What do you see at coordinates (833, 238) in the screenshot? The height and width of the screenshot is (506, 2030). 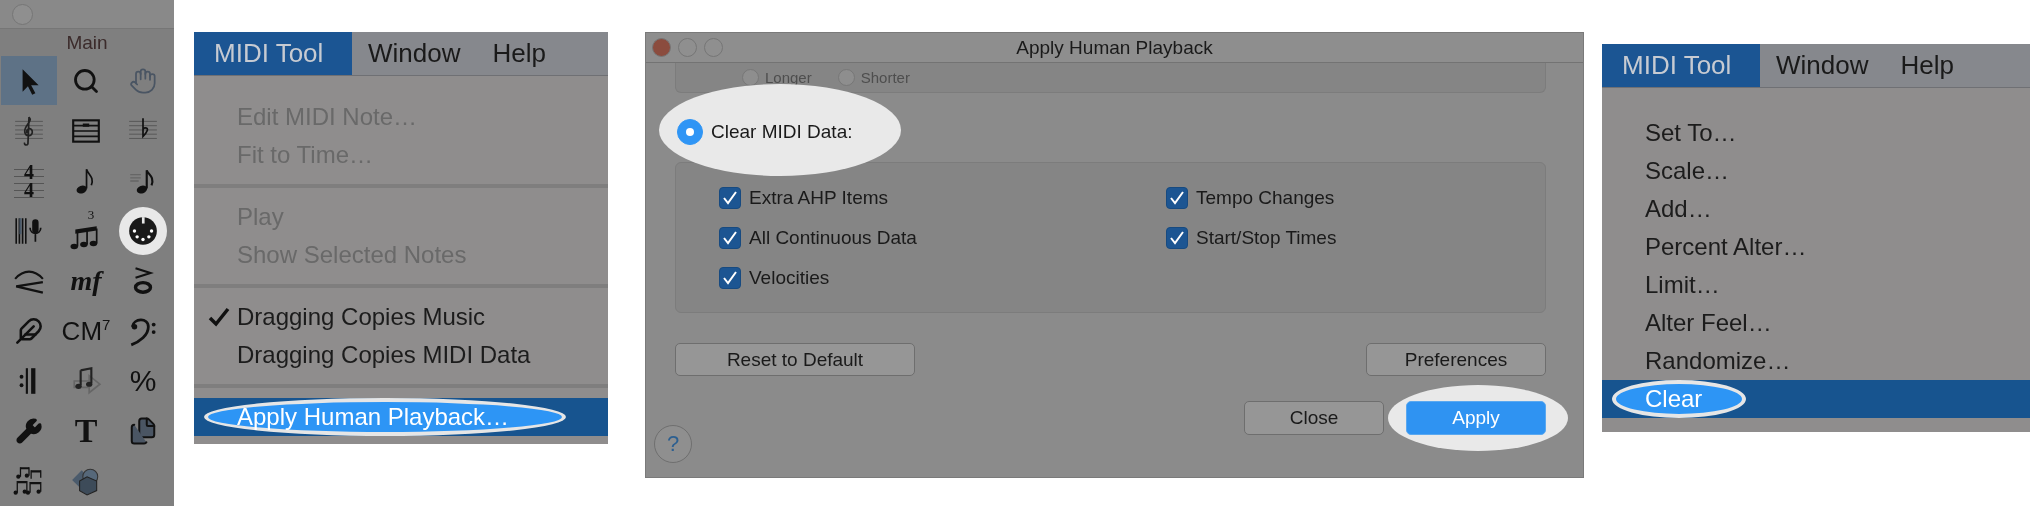 I see `checkbox-label: All Continuous Data` at bounding box center [833, 238].